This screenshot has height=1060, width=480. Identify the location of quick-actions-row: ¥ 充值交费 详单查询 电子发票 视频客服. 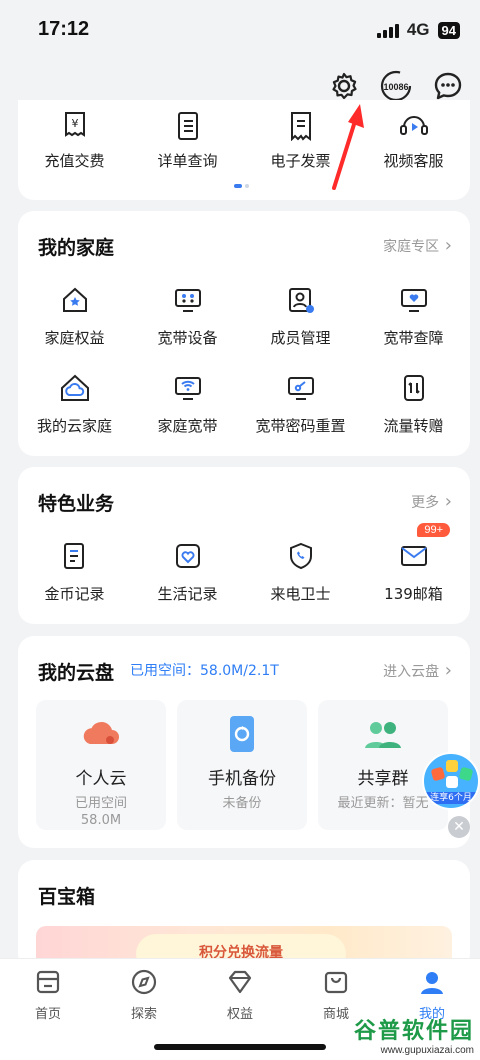
(244, 140).